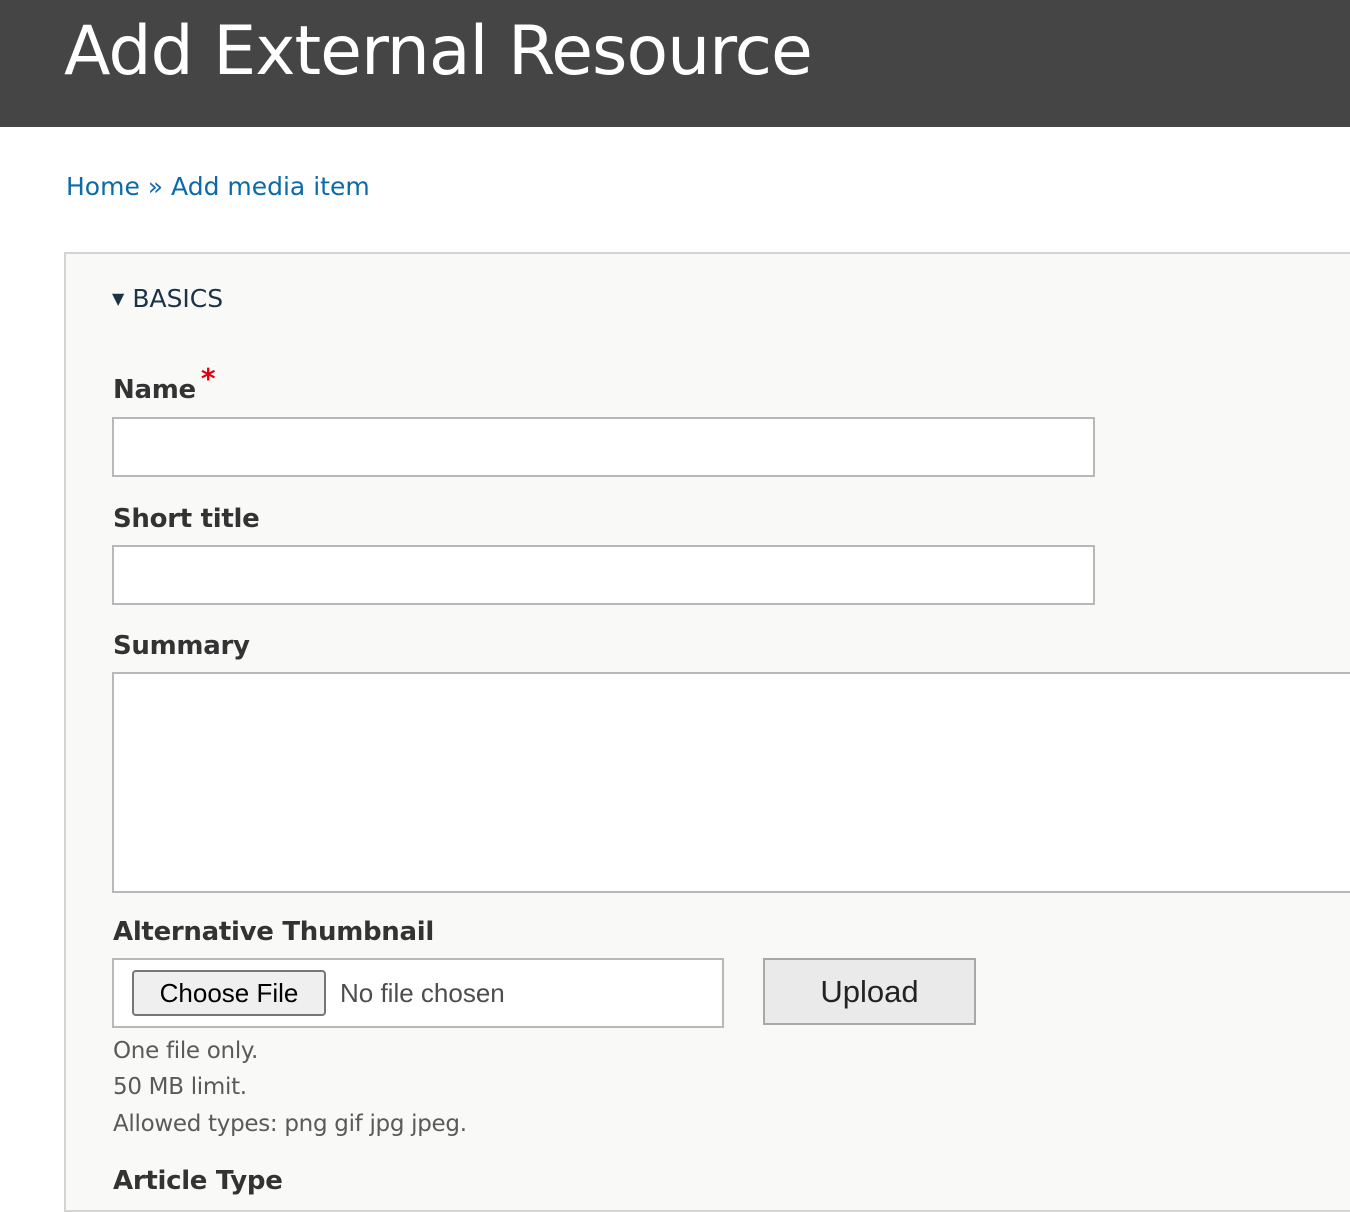  What do you see at coordinates (273, 932) in the screenshot?
I see `alternative-thumbnail-label: Alternative Thumbnail` at bounding box center [273, 932].